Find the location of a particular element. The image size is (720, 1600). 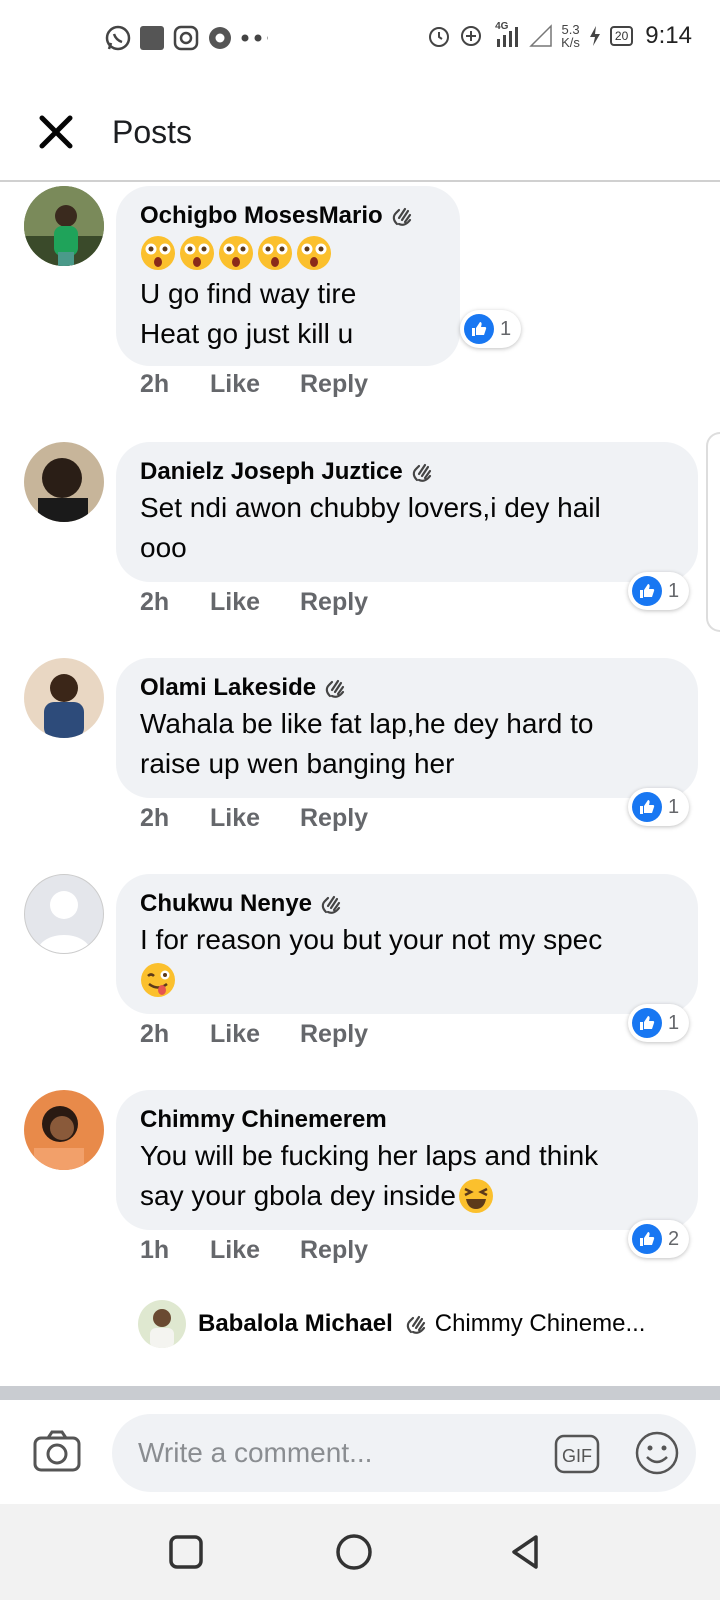

notification-icons is located at coordinates (186, 38).